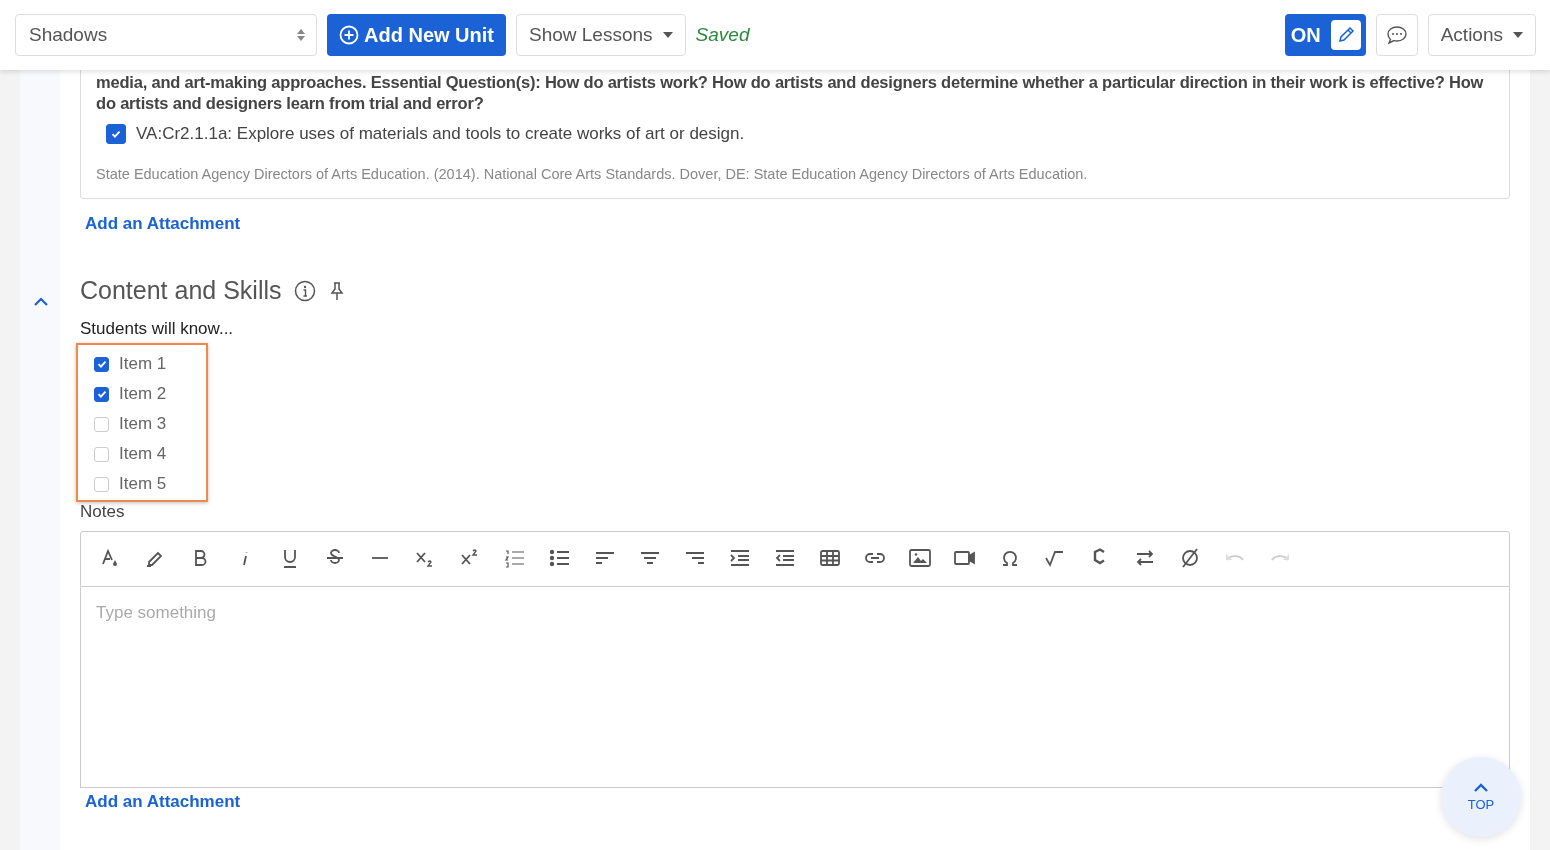 The image size is (1550, 850). What do you see at coordinates (514, 559) in the screenshot?
I see `numbered-list-icon` at bounding box center [514, 559].